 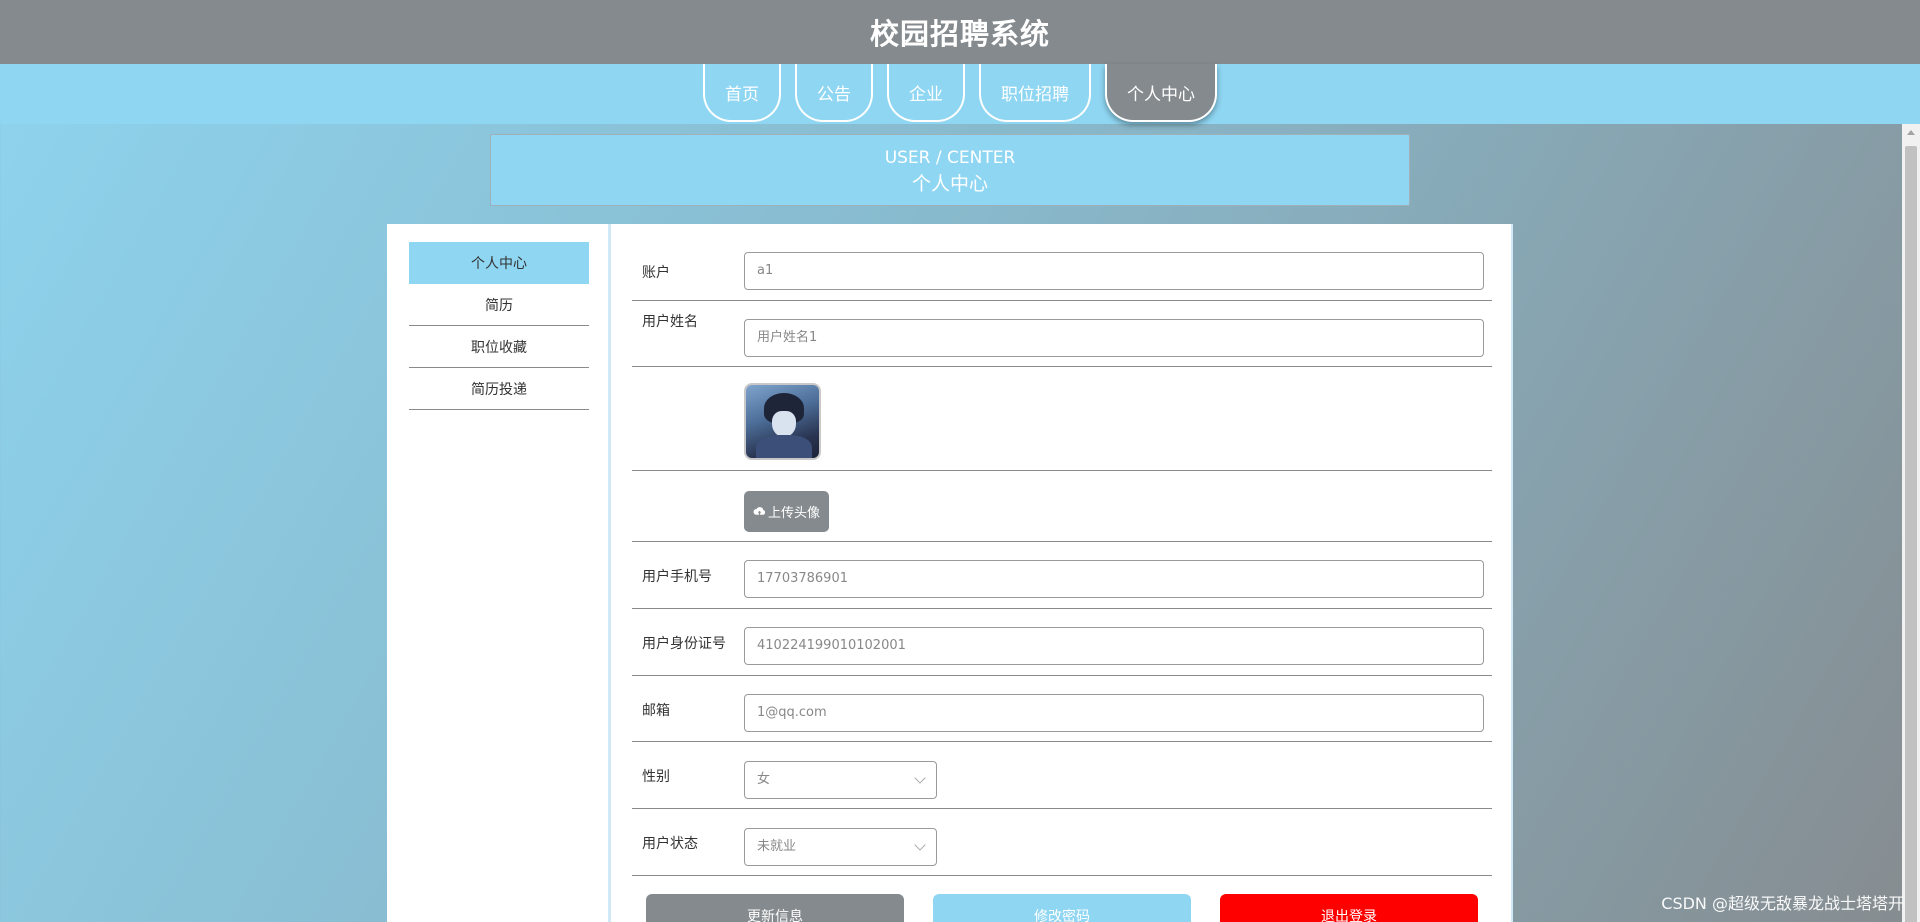 I want to click on page-banner: USER / CENTER 个人中心, so click(x=950, y=170).